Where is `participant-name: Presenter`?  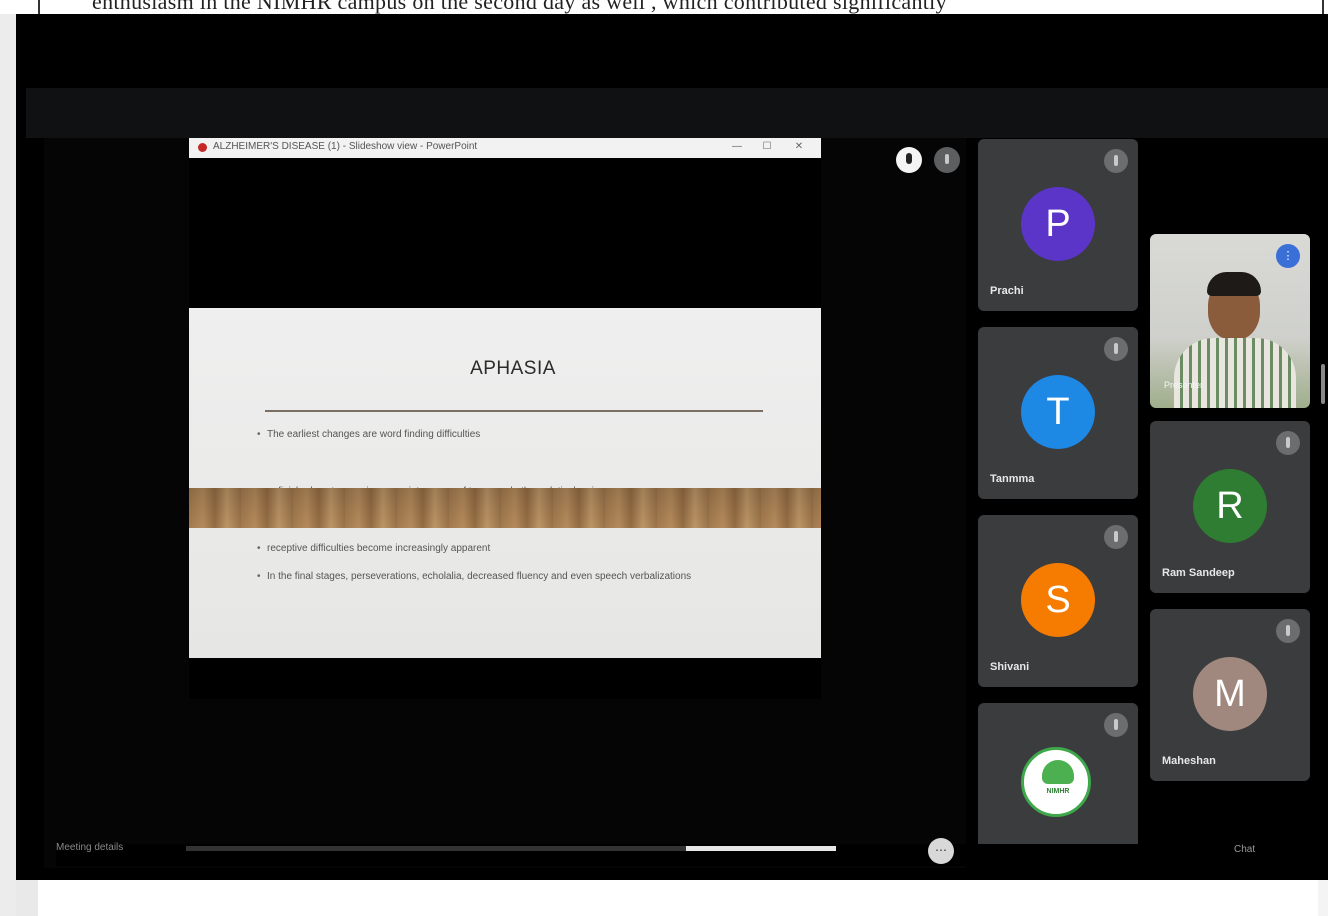
participant-name: Presenter is located at coordinates (1184, 385).